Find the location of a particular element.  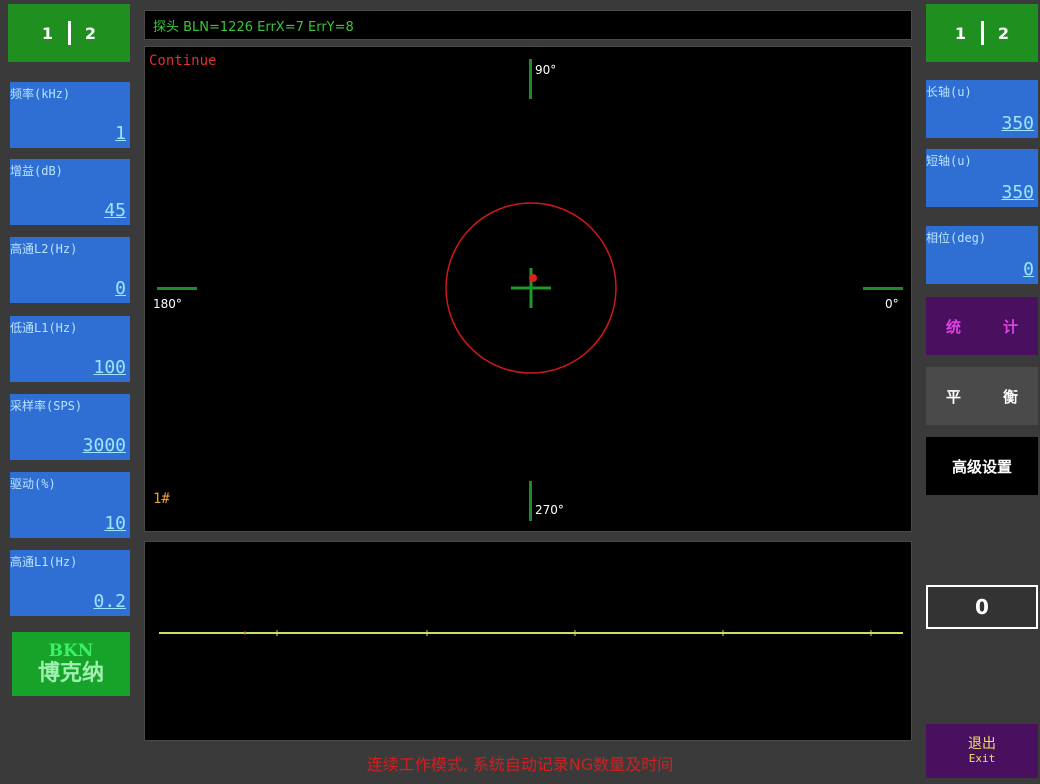

param-long-axis: 长轴(u) 350 is located at coordinates (982, 109).